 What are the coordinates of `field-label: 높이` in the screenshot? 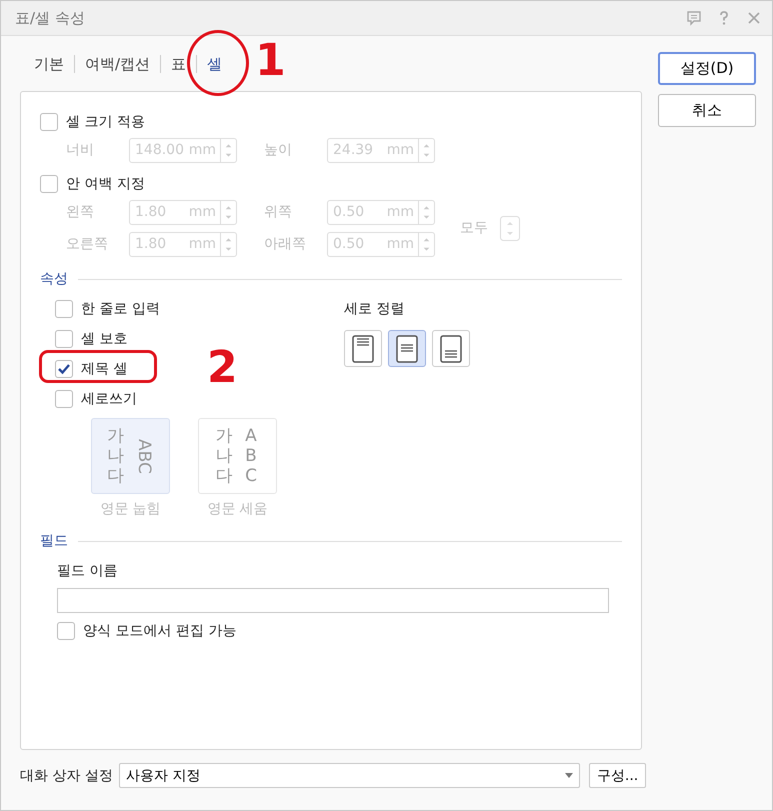 It's located at (278, 150).